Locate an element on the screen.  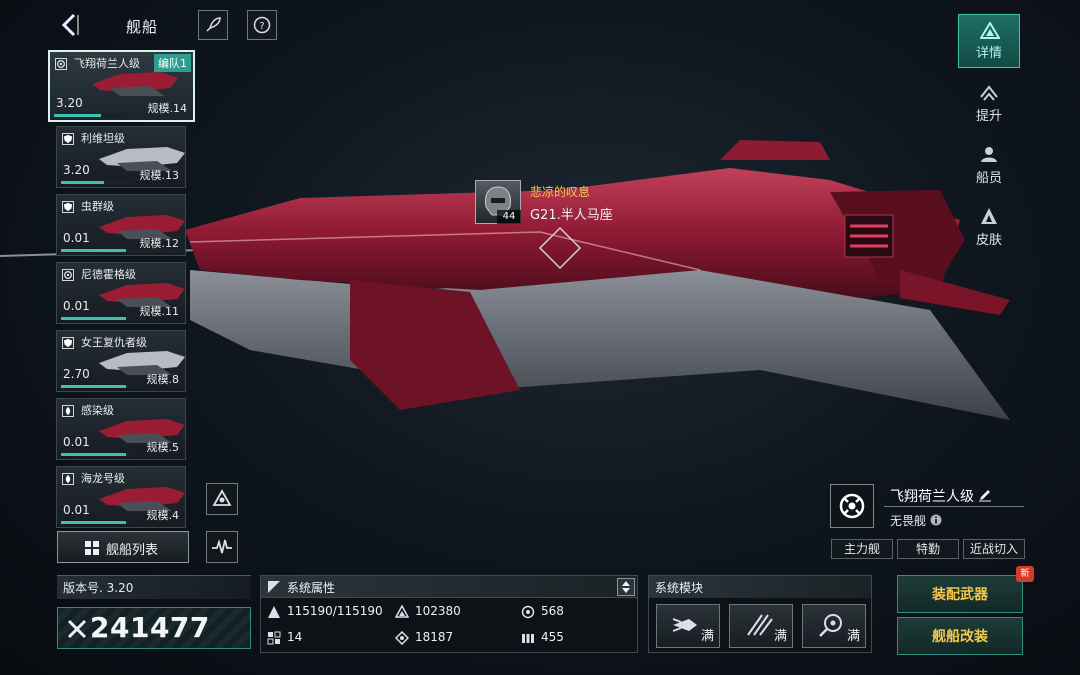
ship-list-button-label: 舰船列表 is located at coordinates (132, 550).